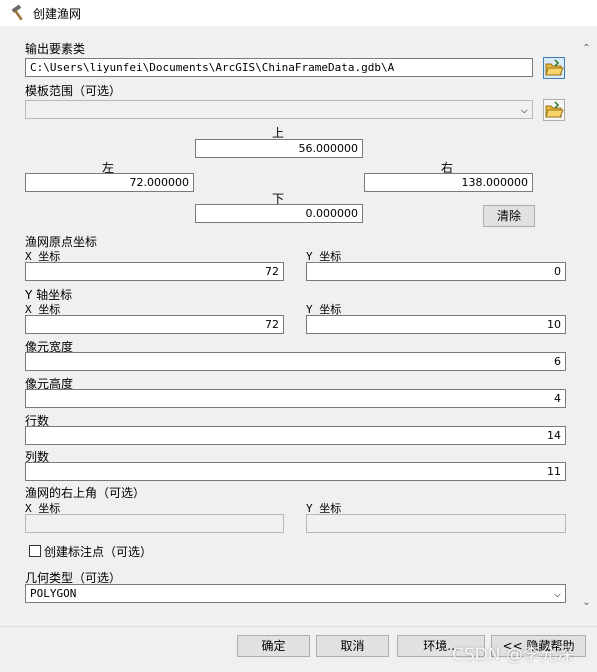  I want to click on cols-input: 11, so click(295, 471).